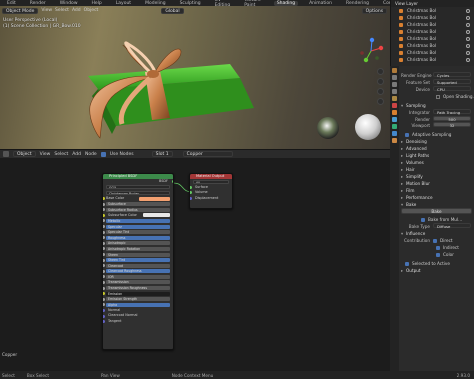 The image size is (474, 379). I want to click on node-editor-icon, so click(6, 154).